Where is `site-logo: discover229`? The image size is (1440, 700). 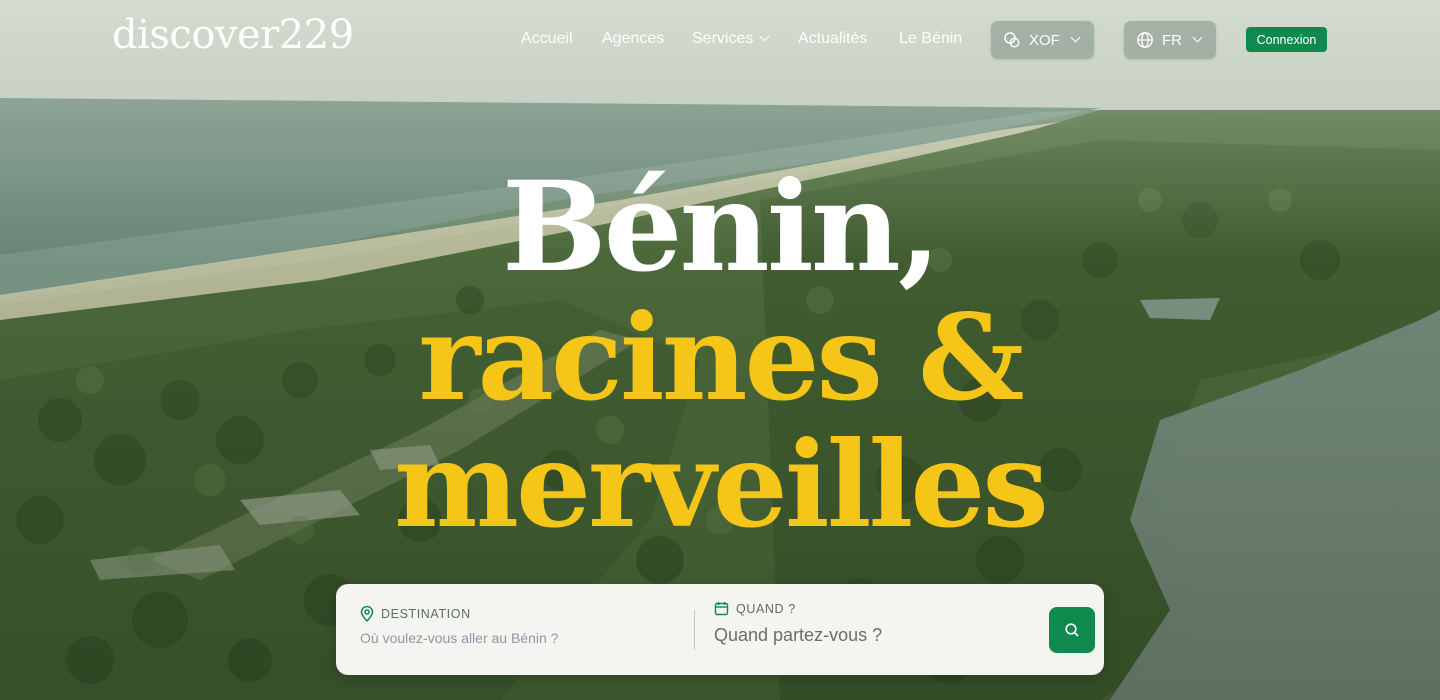
site-logo: discover229 is located at coordinates (233, 35).